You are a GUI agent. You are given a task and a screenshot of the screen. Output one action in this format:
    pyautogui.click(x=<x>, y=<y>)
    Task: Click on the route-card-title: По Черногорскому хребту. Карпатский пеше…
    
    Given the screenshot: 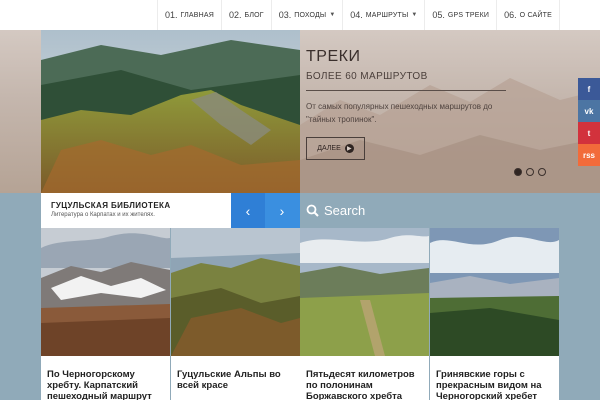 What is the action you would take?
    pyautogui.click(x=99, y=384)
    